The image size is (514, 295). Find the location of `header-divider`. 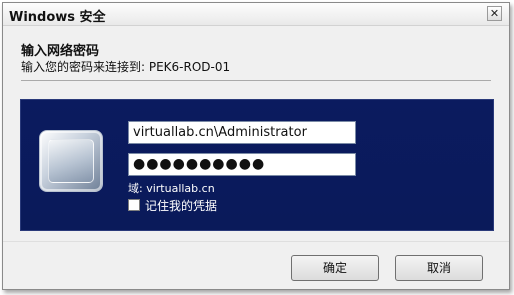

header-divider is located at coordinates (256, 80).